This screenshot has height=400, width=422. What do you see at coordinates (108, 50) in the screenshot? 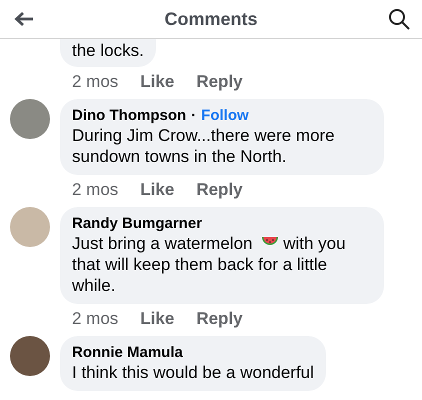
I see `comment-text: the locks.` at bounding box center [108, 50].